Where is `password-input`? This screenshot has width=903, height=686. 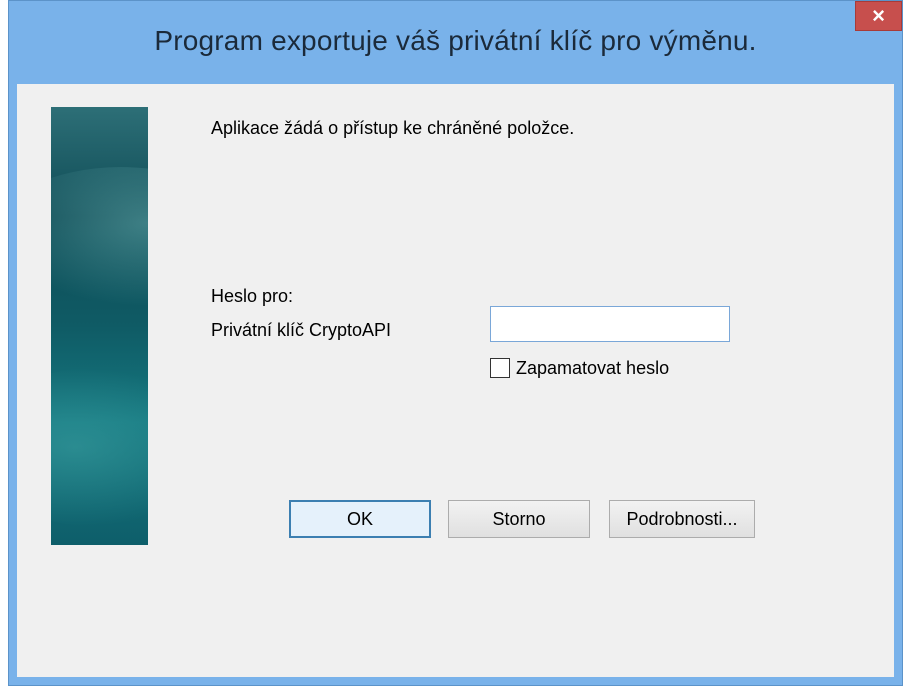 password-input is located at coordinates (610, 324).